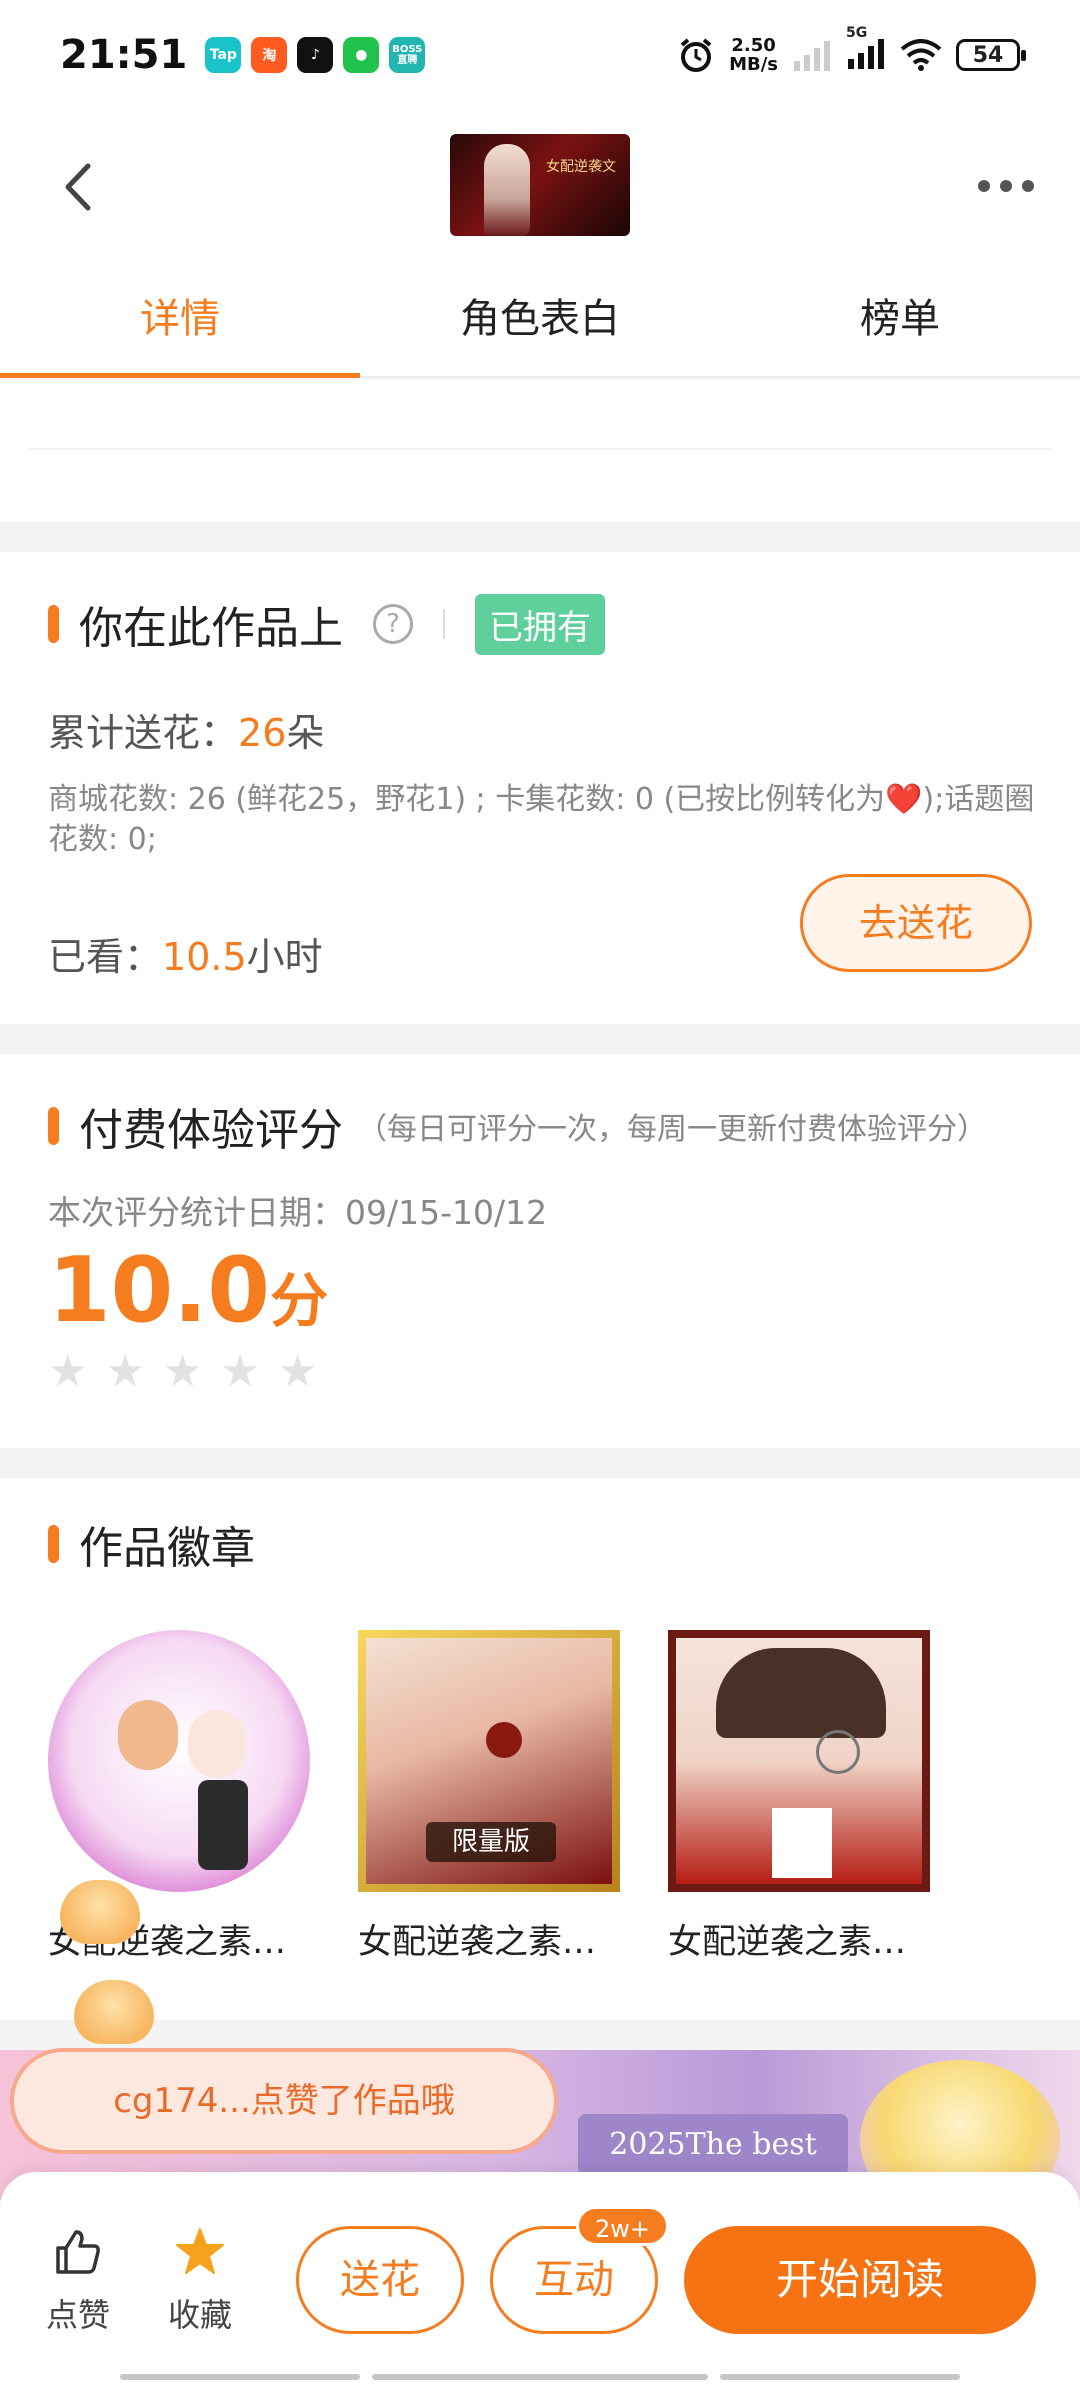  What do you see at coordinates (921, 55) in the screenshot?
I see `wifi-icon` at bounding box center [921, 55].